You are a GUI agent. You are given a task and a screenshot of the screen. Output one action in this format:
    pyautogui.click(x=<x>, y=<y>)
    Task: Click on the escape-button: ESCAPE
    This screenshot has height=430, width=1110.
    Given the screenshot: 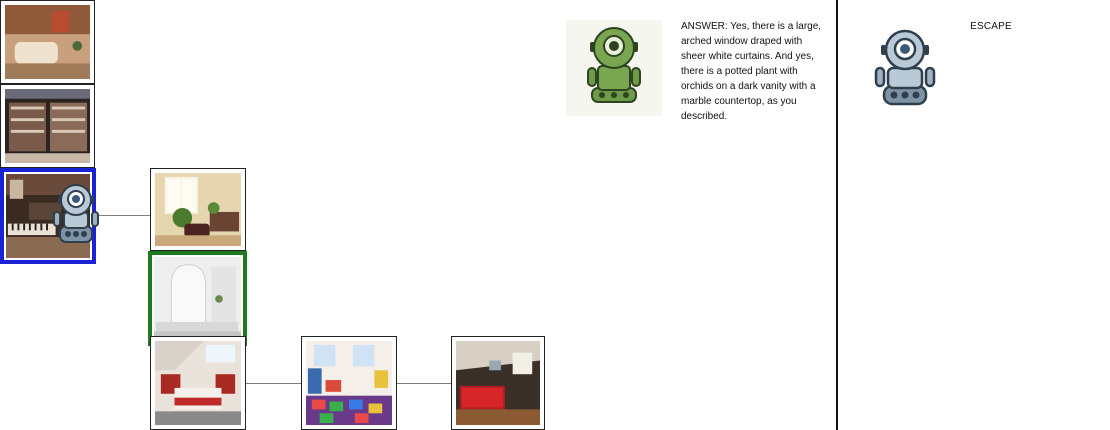 What is the action you would take?
    pyautogui.click(x=991, y=26)
    